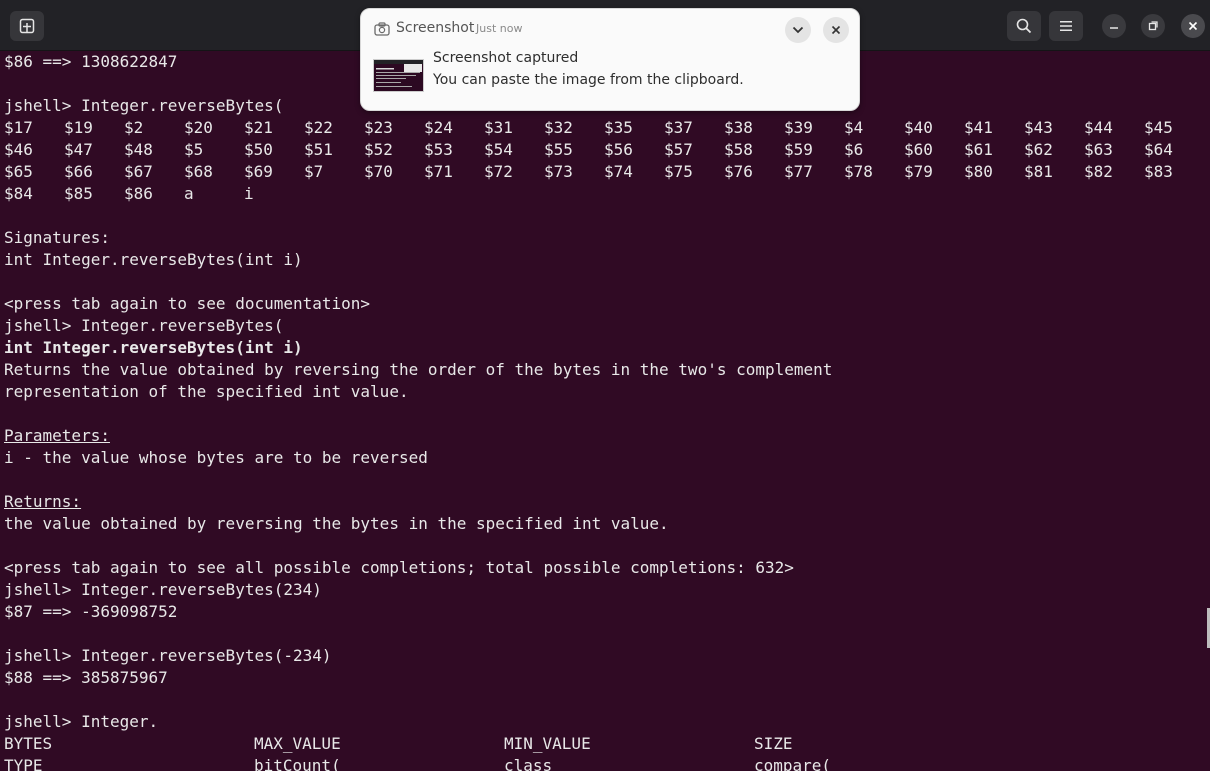 The height and width of the screenshot is (771, 1210). I want to click on completion-item: $24, so click(438, 127).